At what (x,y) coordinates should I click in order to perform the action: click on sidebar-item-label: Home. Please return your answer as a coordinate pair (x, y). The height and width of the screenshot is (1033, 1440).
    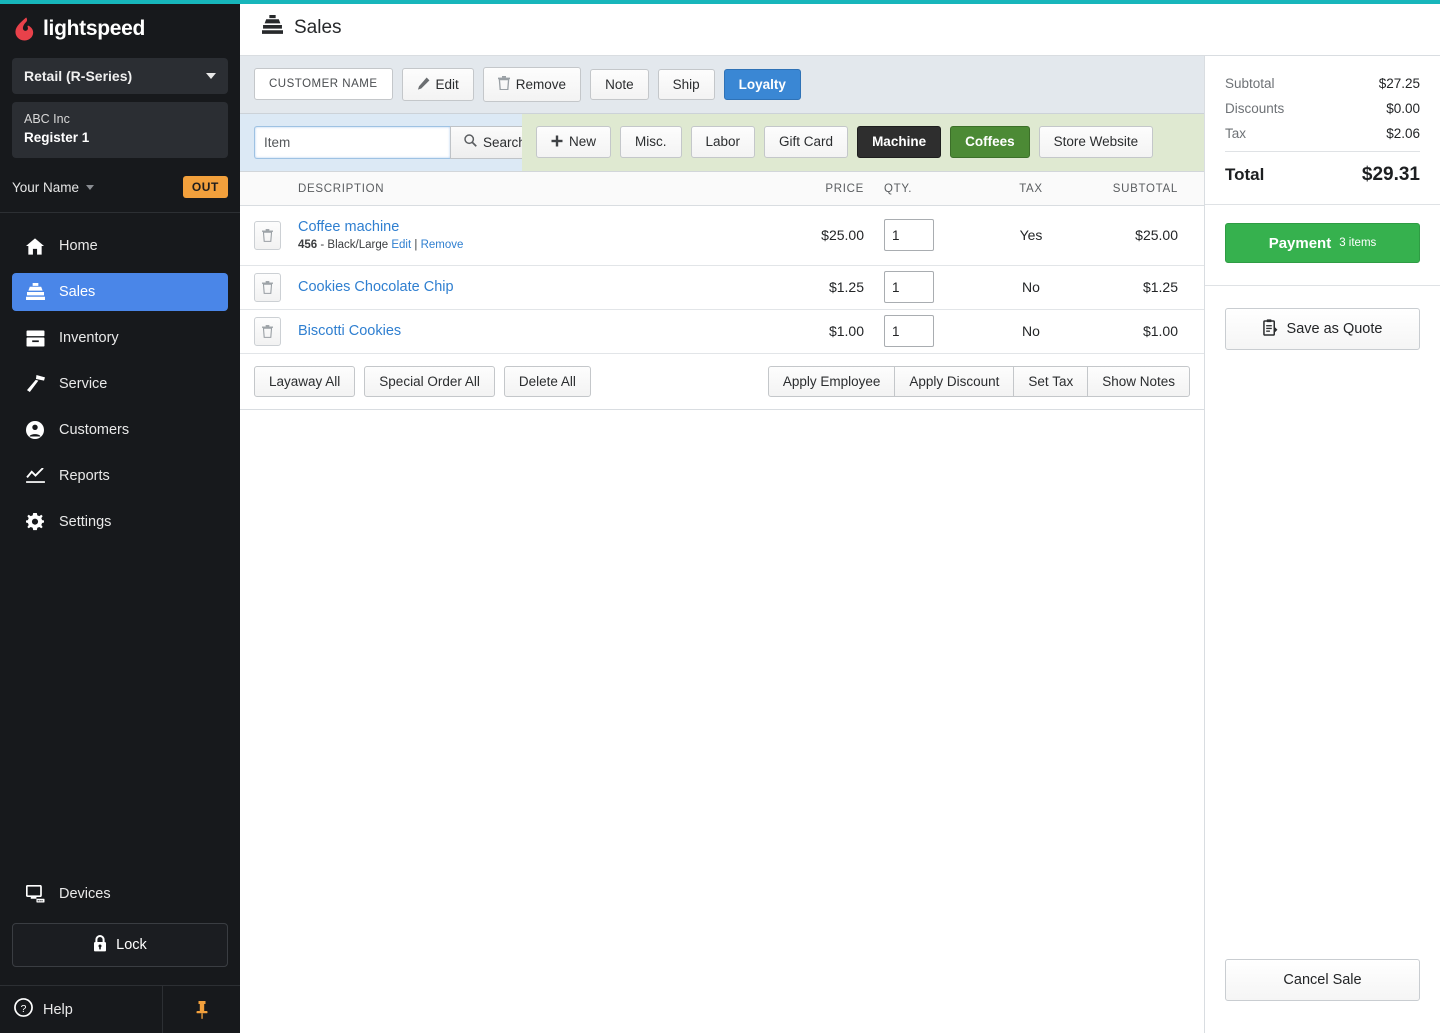
    Looking at the image, I should click on (78, 246).